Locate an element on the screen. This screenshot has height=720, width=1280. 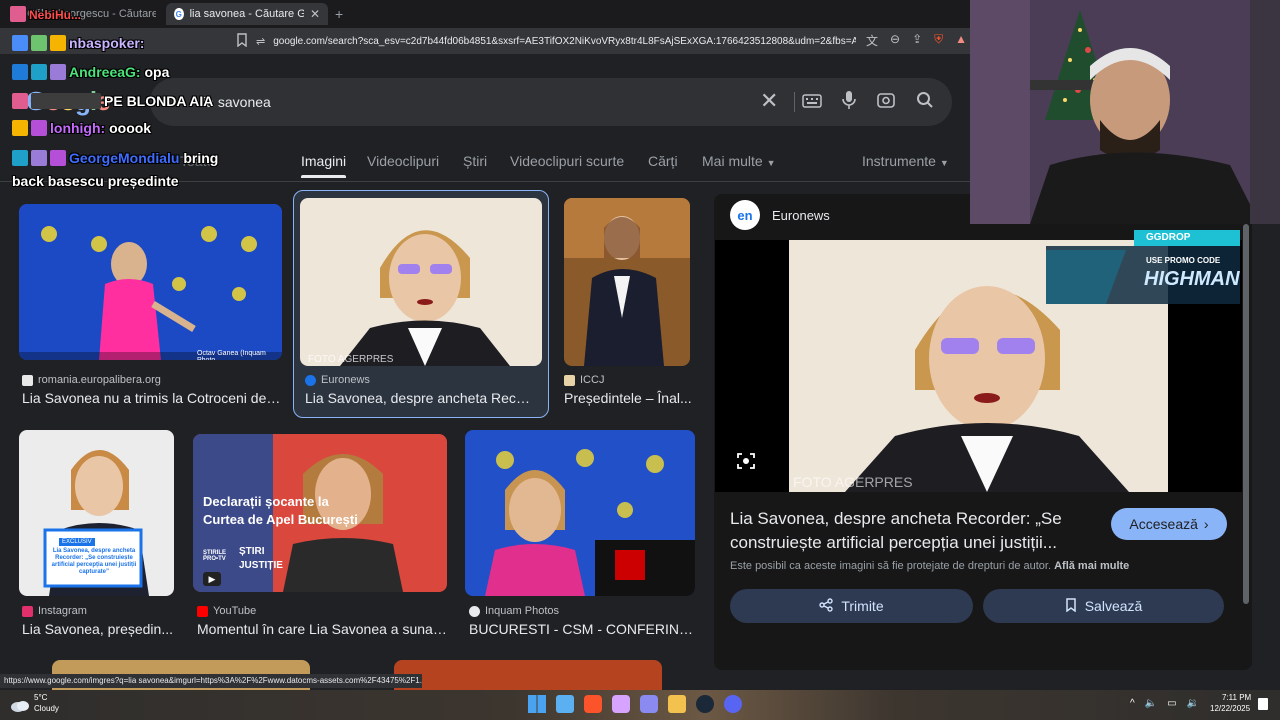
learn-more-link: Află mai multe is located at coordinates (1091, 566).